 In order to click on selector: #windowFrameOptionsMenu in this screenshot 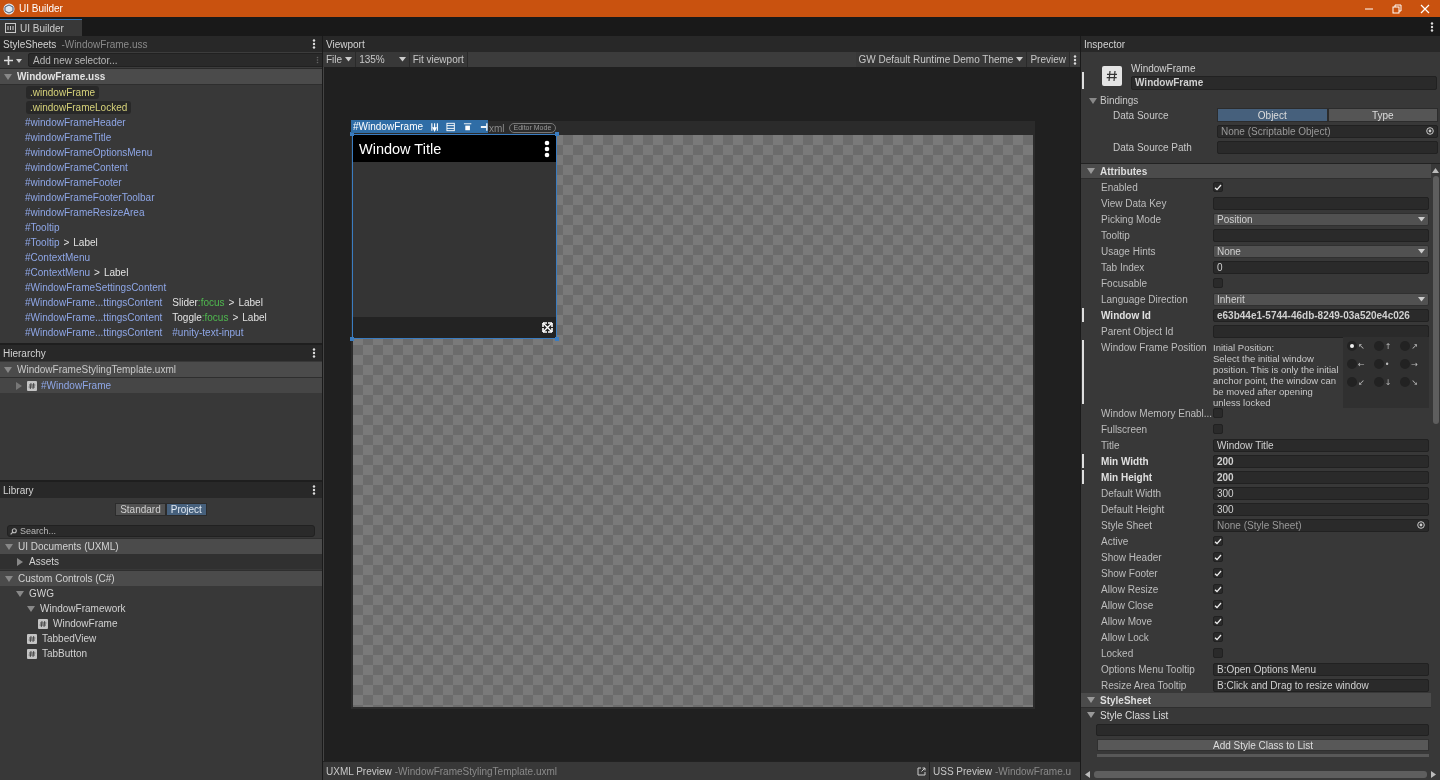, I will do `click(89, 152)`.